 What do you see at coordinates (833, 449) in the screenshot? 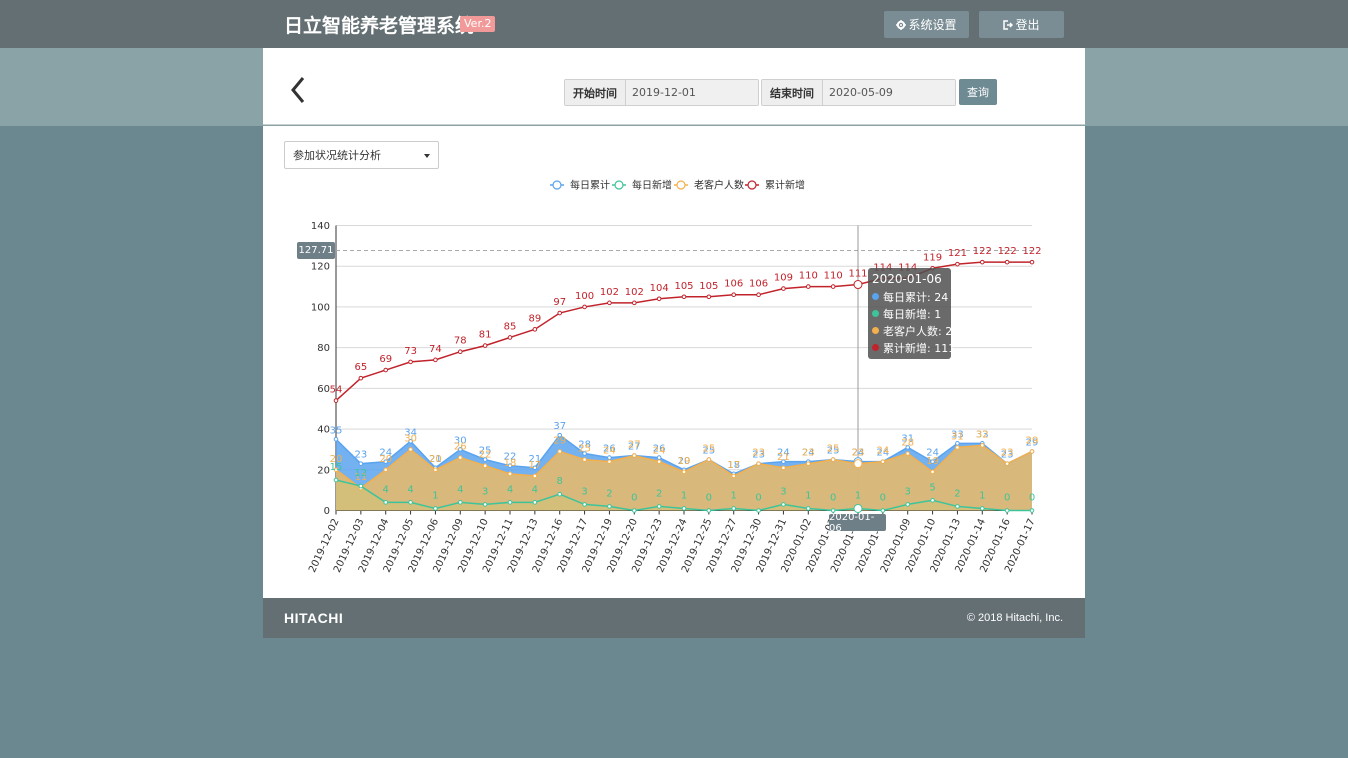
I see `data-label: 25` at bounding box center [833, 449].